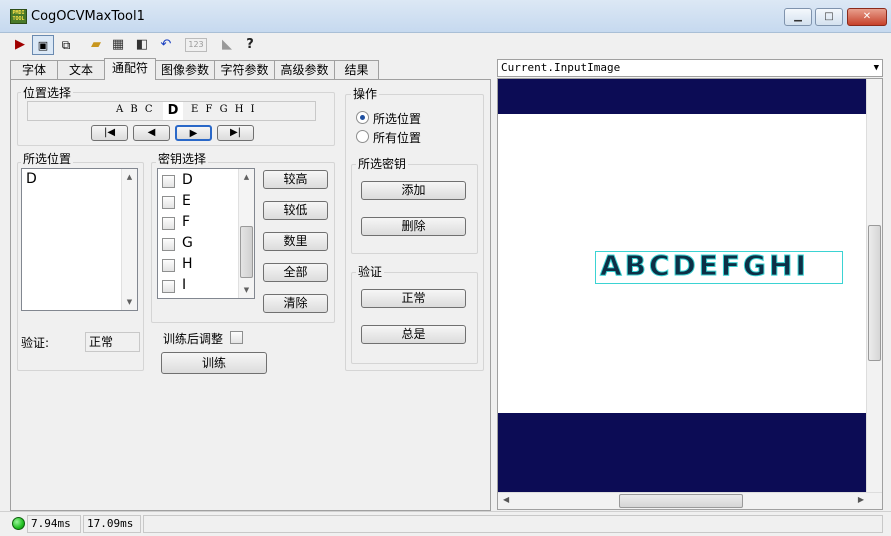  What do you see at coordinates (199, 266) in the screenshot?
I see `key-item: H` at bounding box center [199, 266].